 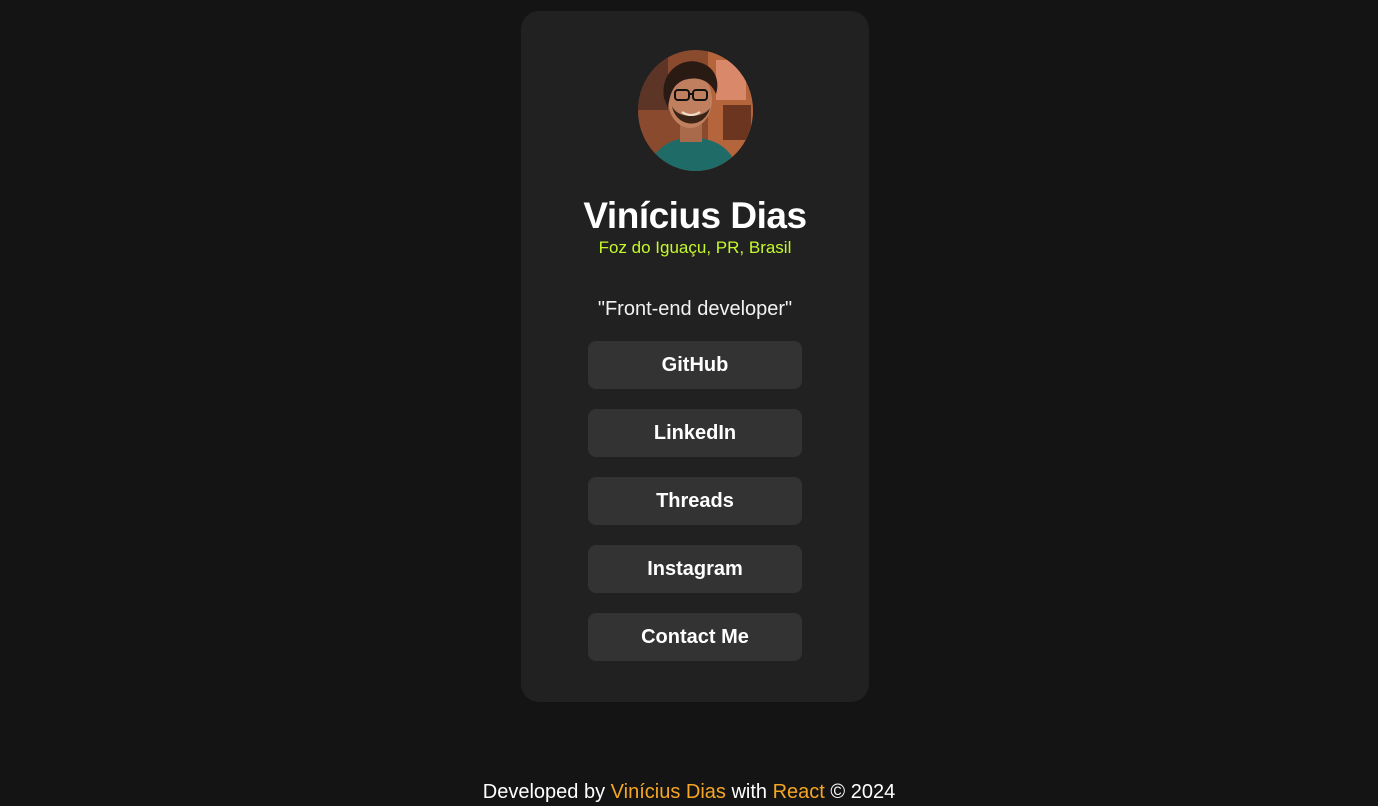 What do you see at coordinates (695, 569) in the screenshot?
I see `instagram-link-button: Instagram` at bounding box center [695, 569].